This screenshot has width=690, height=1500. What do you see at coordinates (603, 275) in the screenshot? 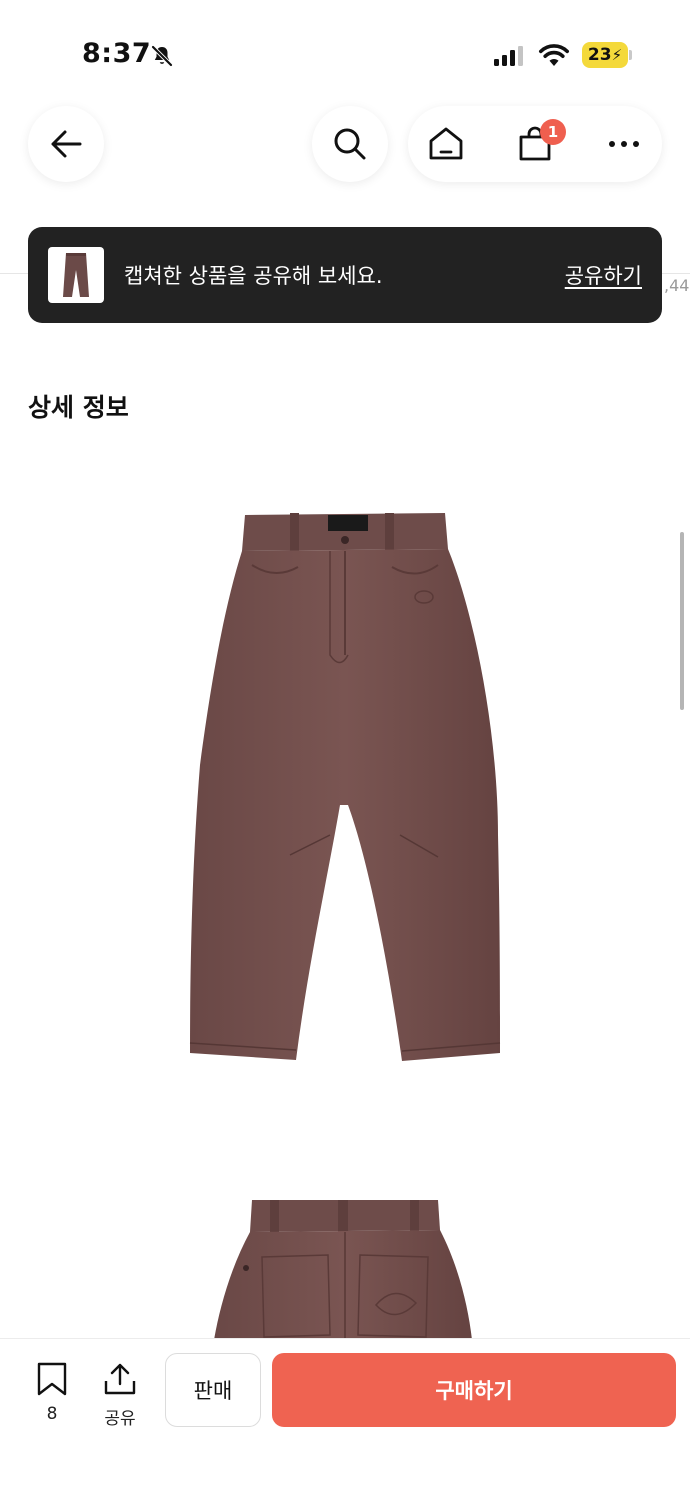
I see `toast-share-link: 공유하기` at bounding box center [603, 275].